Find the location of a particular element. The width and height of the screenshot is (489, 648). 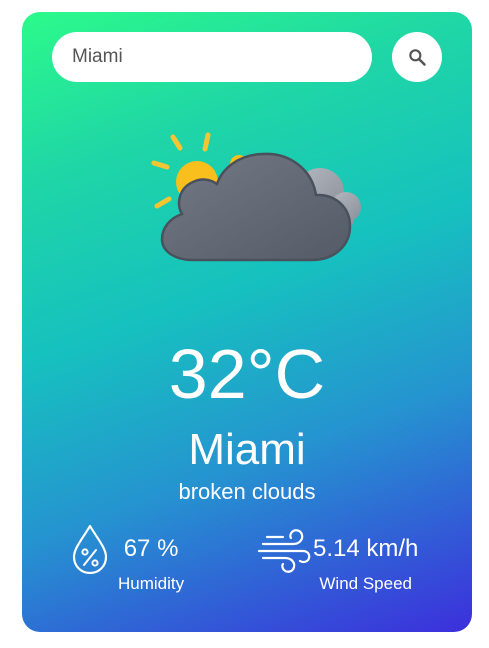

wind-icon is located at coordinates (284, 551).